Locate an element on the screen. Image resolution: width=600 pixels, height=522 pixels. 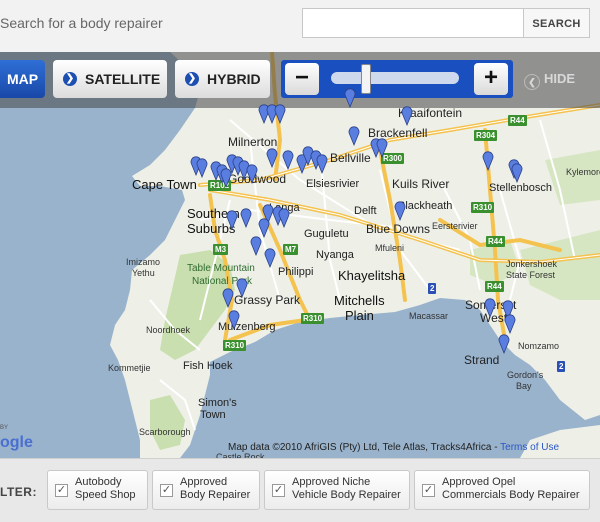
place-label: Simon's is located at coordinates (217, 403).